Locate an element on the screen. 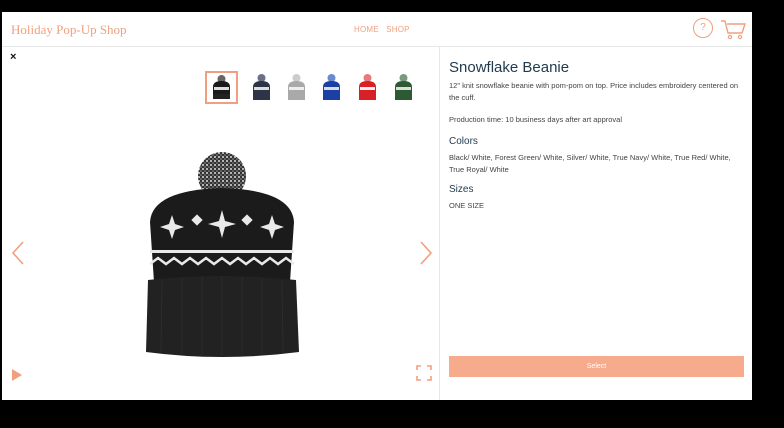  close-button: × is located at coordinates (13, 57).